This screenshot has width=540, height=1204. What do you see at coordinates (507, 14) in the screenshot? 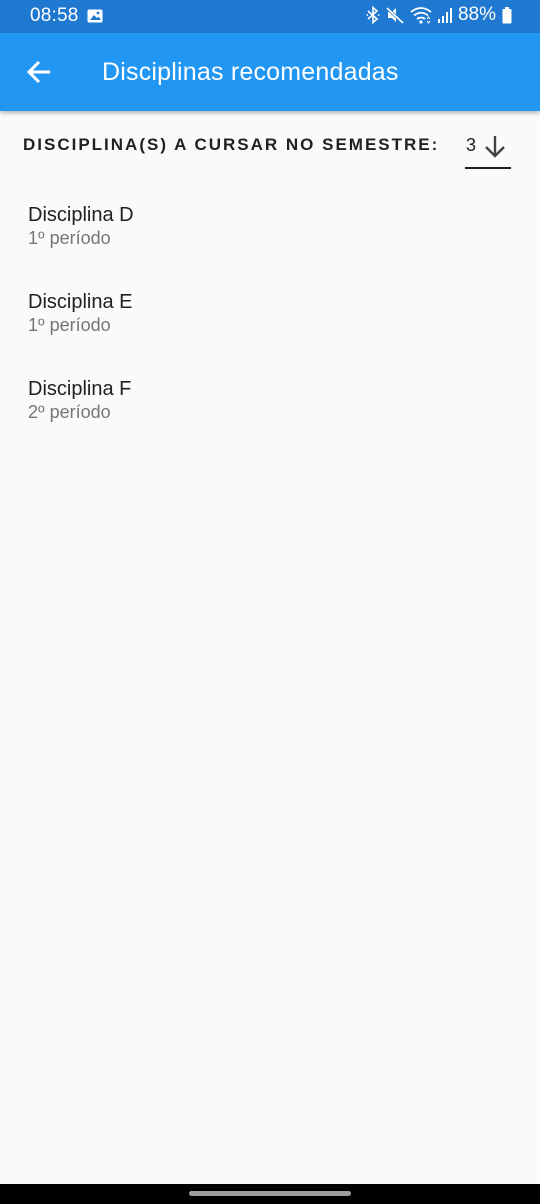
I see `battery-icon` at bounding box center [507, 14].